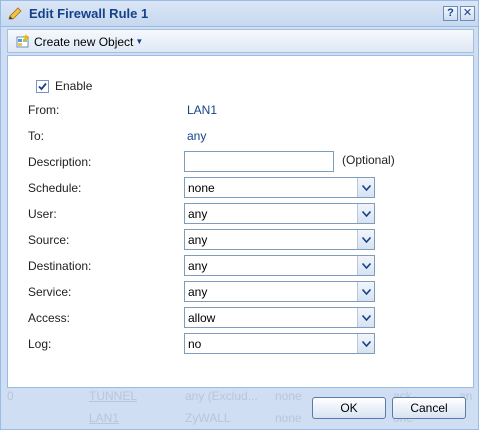 Image resolution: width=479 pixels, height=430 pixels. What do you see at coordinates (36, 136) in the screenshot?
I see `to-label: To:` at bounding box center [36, 136].